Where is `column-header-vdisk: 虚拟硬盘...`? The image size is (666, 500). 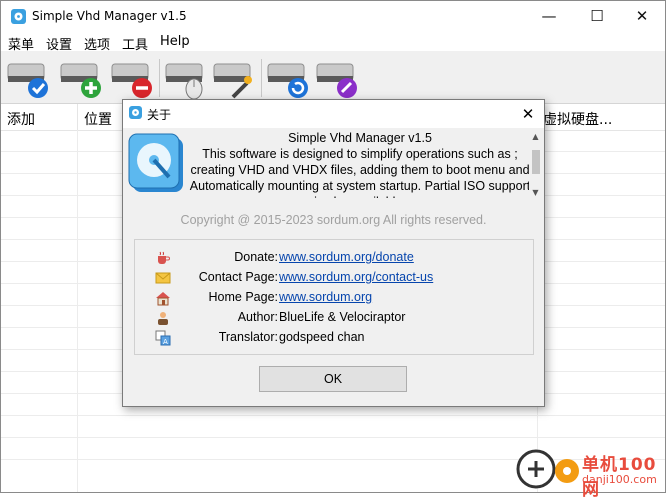 column-header-vdisk: 虚拟硬盘... is located at coordinates (577, 119).